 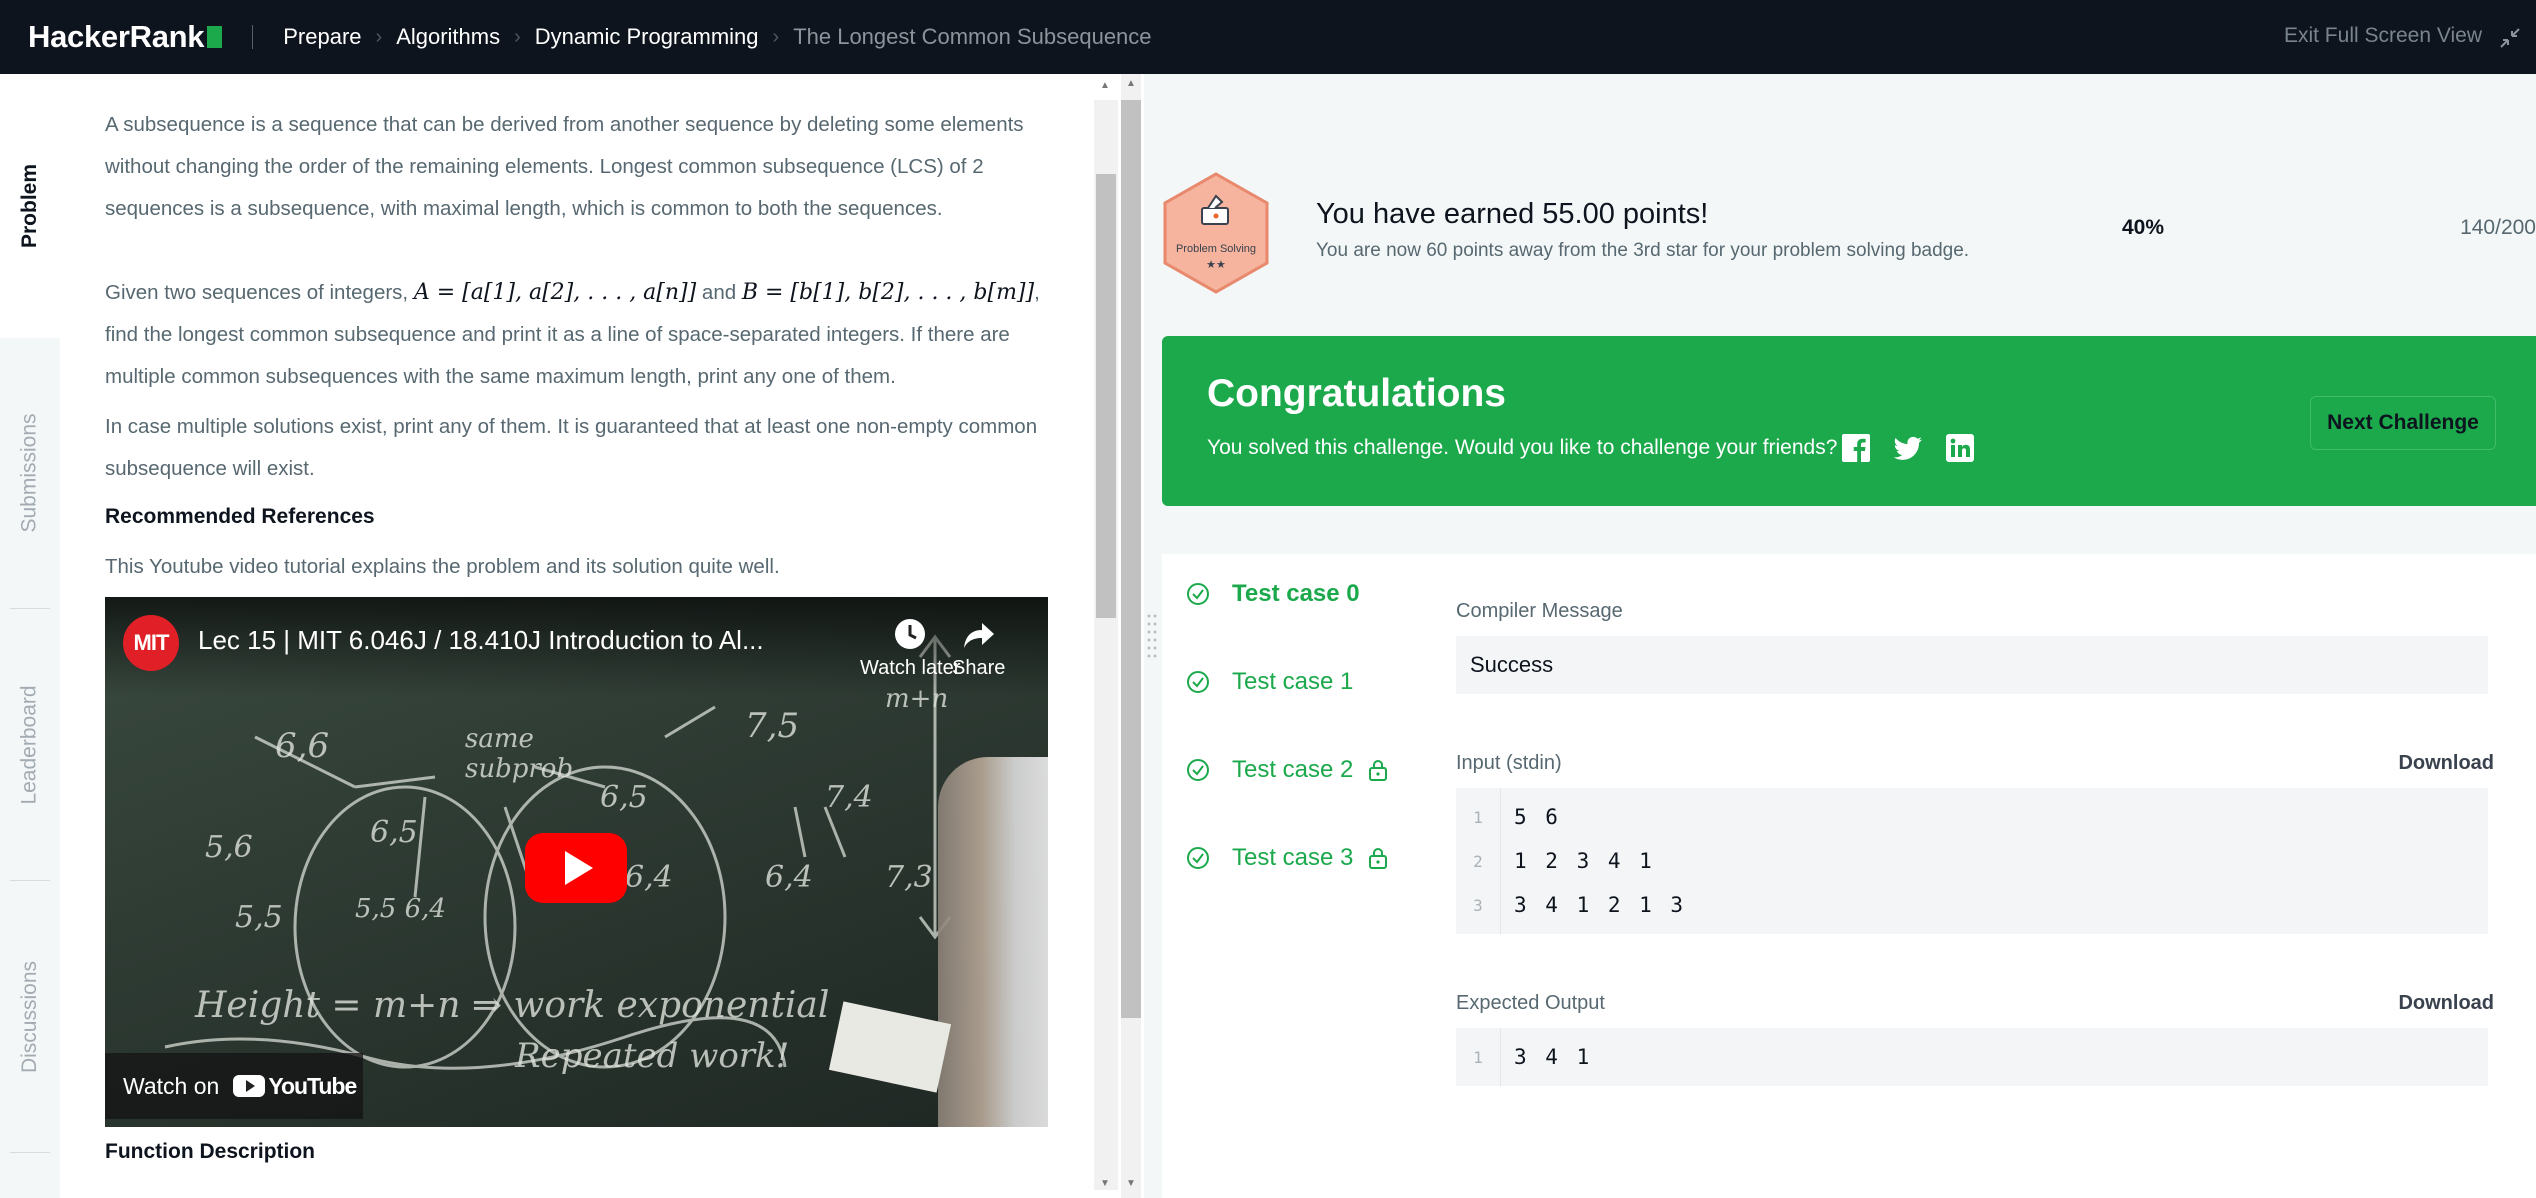 I want to click on references-heading: Recommended References, so click(x=240, y=516).